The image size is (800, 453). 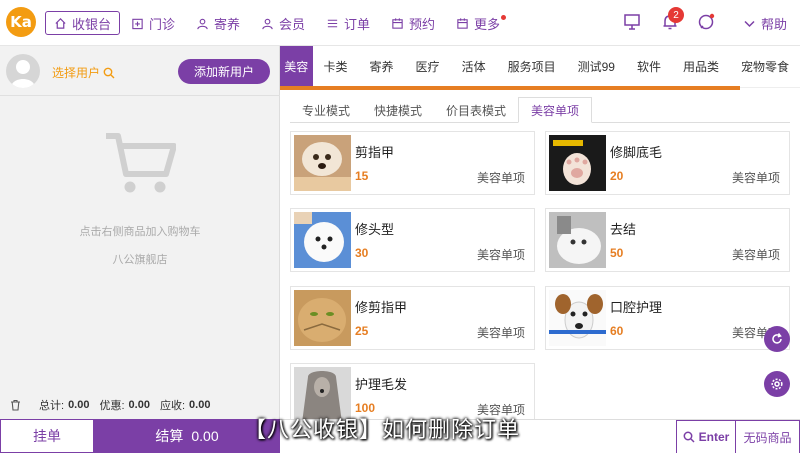 I want to click on monitor-icon, so click(x=632, y=22).